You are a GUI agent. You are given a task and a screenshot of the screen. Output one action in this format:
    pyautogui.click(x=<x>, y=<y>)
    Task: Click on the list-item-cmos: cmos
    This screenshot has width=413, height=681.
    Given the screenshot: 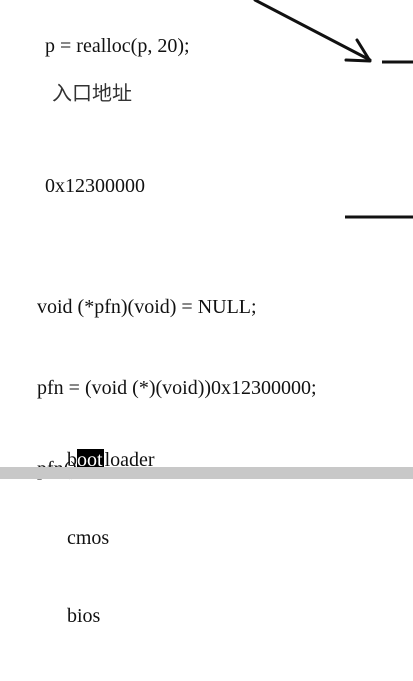 What is the action you would take?
    pyautogui.click(x=111, y=538)
    